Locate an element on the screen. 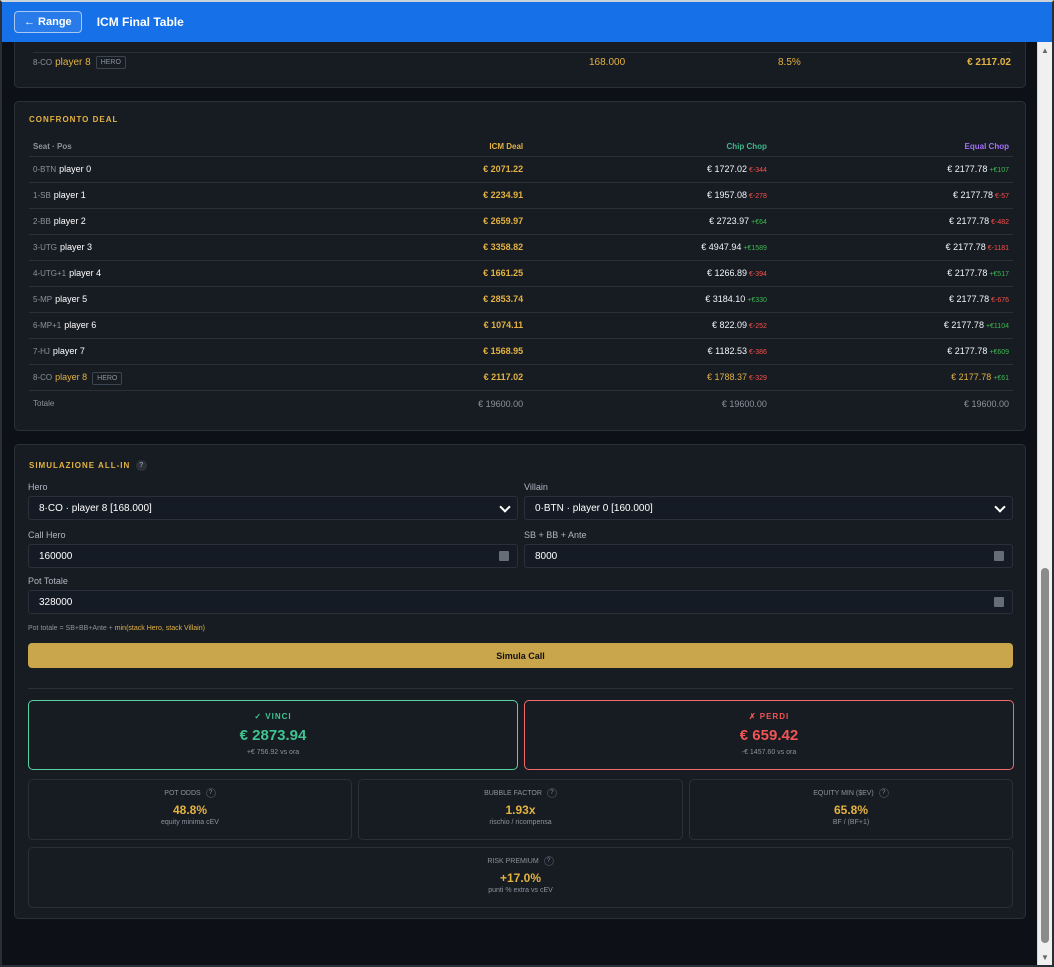 This screenshot has width=1054, height=967. scroll-down-icon: ▼ is located at coordinates (1045, 958).